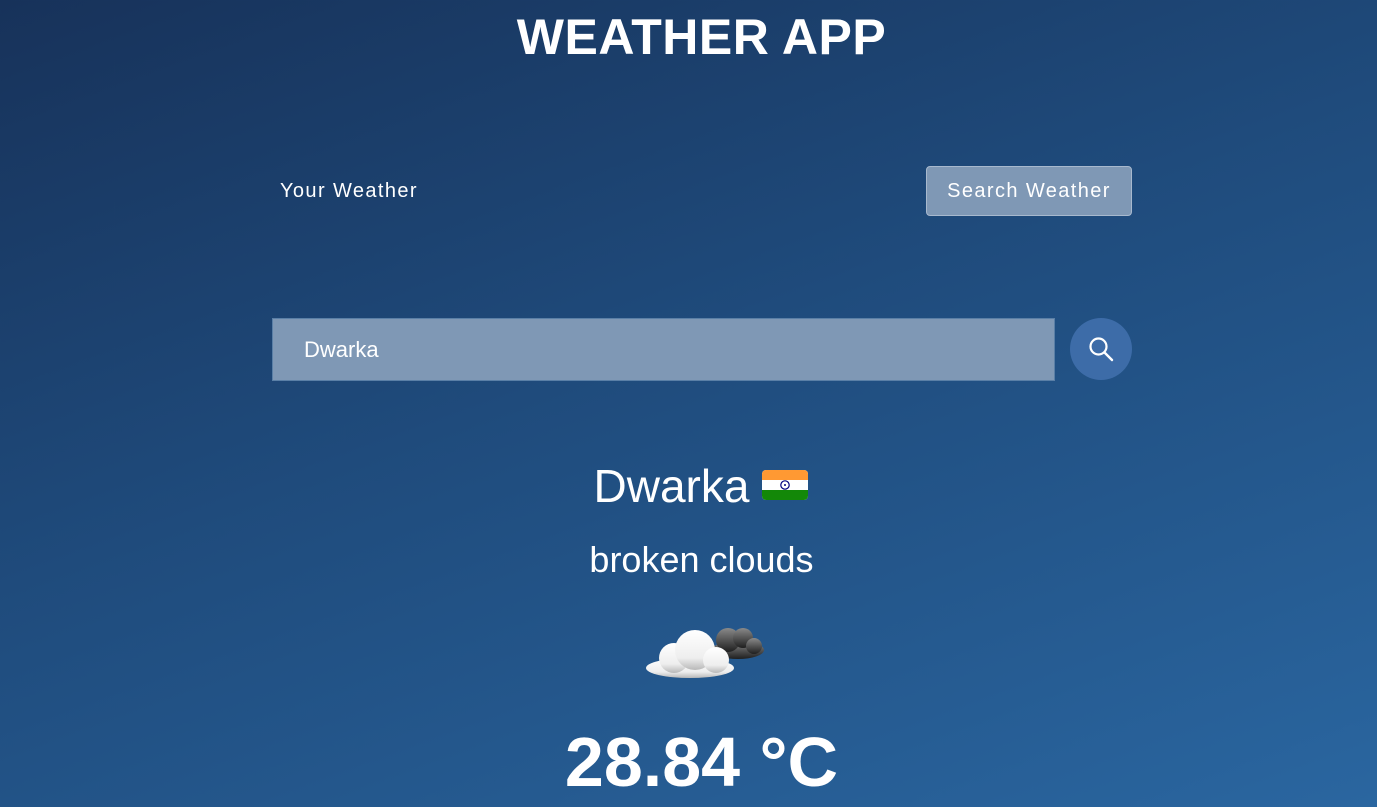  What do you see at coordinates (701, 559) in the screenshot?
I see `weather-description: broken clouds` at bounding box center [701, 559].